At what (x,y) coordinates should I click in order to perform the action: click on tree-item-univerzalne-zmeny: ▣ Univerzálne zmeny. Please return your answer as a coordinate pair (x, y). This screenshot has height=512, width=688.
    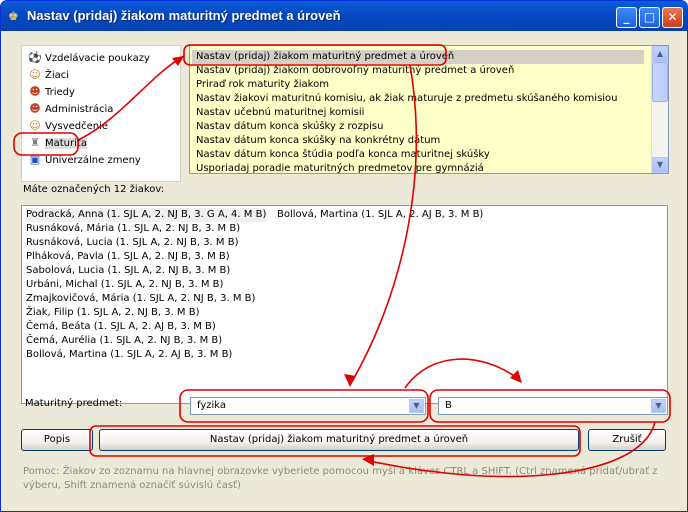
    Looking at the image, I should click on (84, 161).